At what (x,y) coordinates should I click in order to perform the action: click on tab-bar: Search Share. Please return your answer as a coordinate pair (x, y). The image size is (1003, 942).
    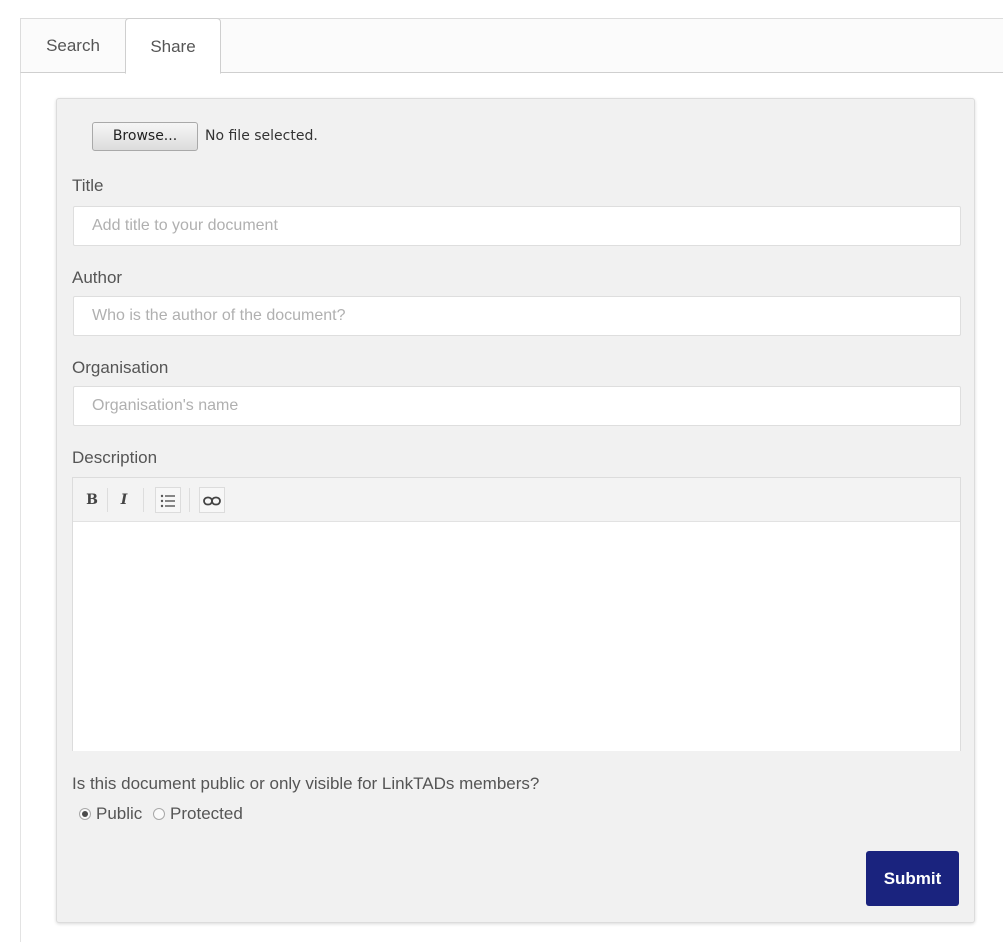
    Looking at the image, I should click on (511, 46).